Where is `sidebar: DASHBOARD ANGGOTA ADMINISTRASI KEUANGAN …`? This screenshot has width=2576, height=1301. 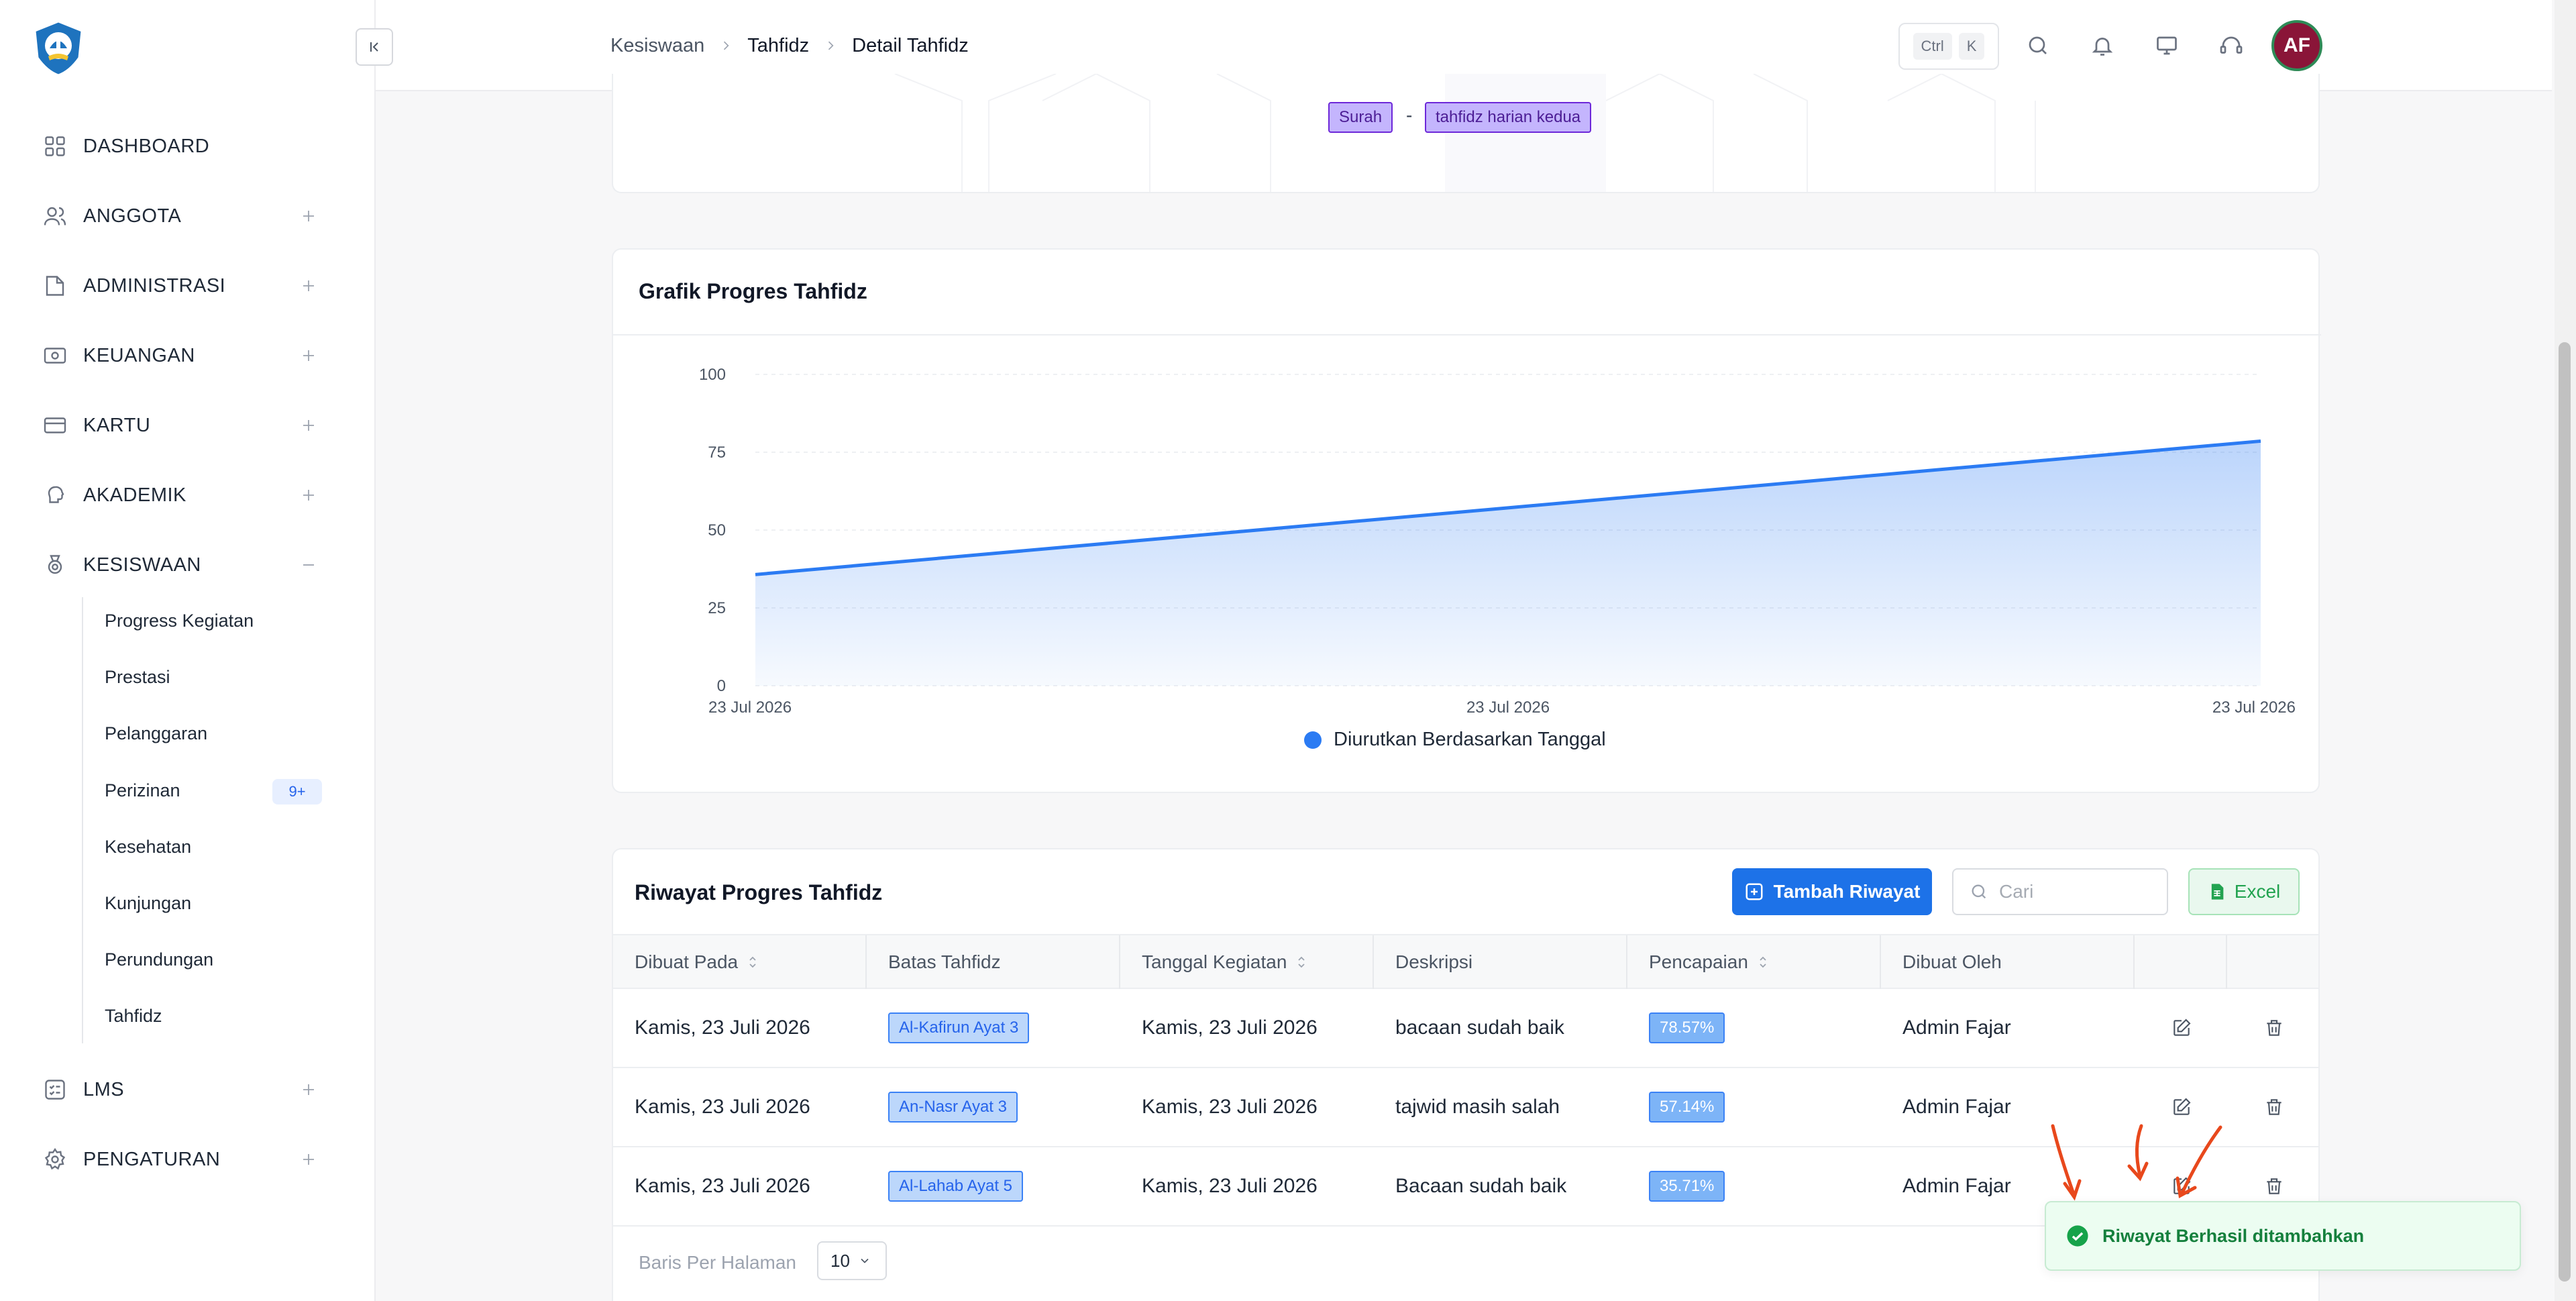
sidebar: DASHBOARD ANGGOTA ADMINISTRASI KEUANGAN … is located at coordinates (188, 650).